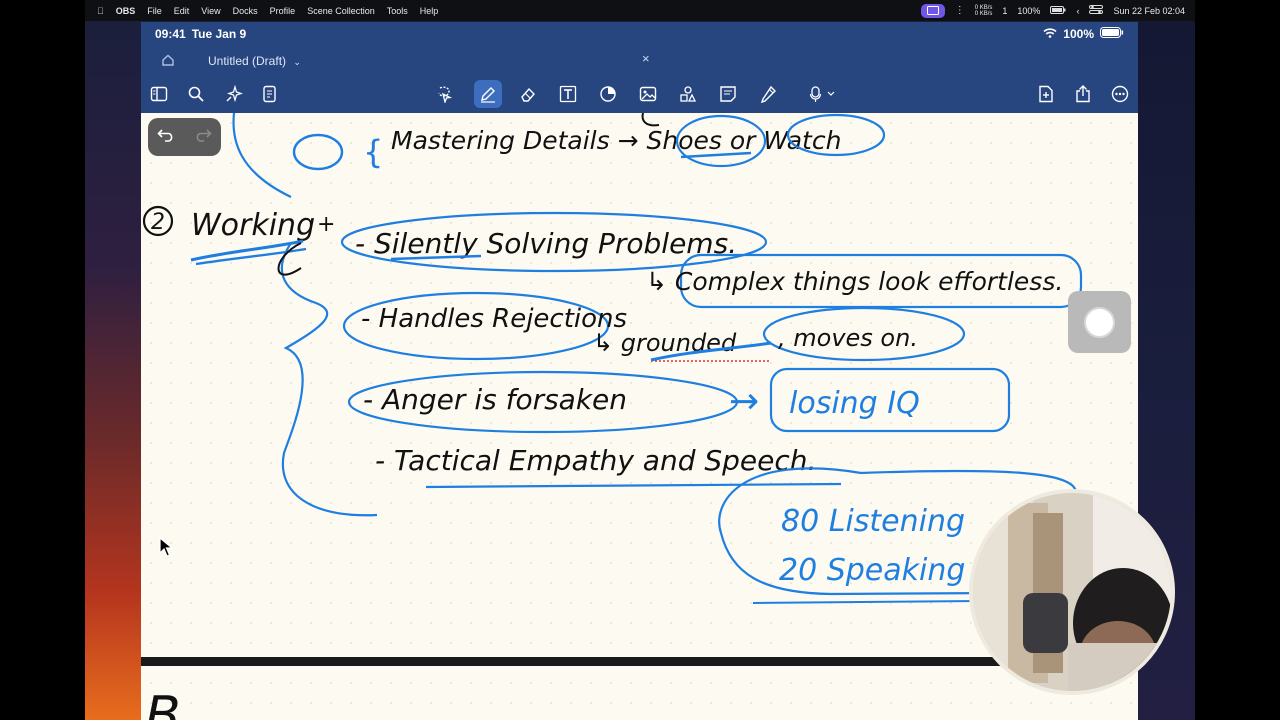  Describe the element at coordinates (329, 379) in the screenshot. I see `large-bracket` at that location.